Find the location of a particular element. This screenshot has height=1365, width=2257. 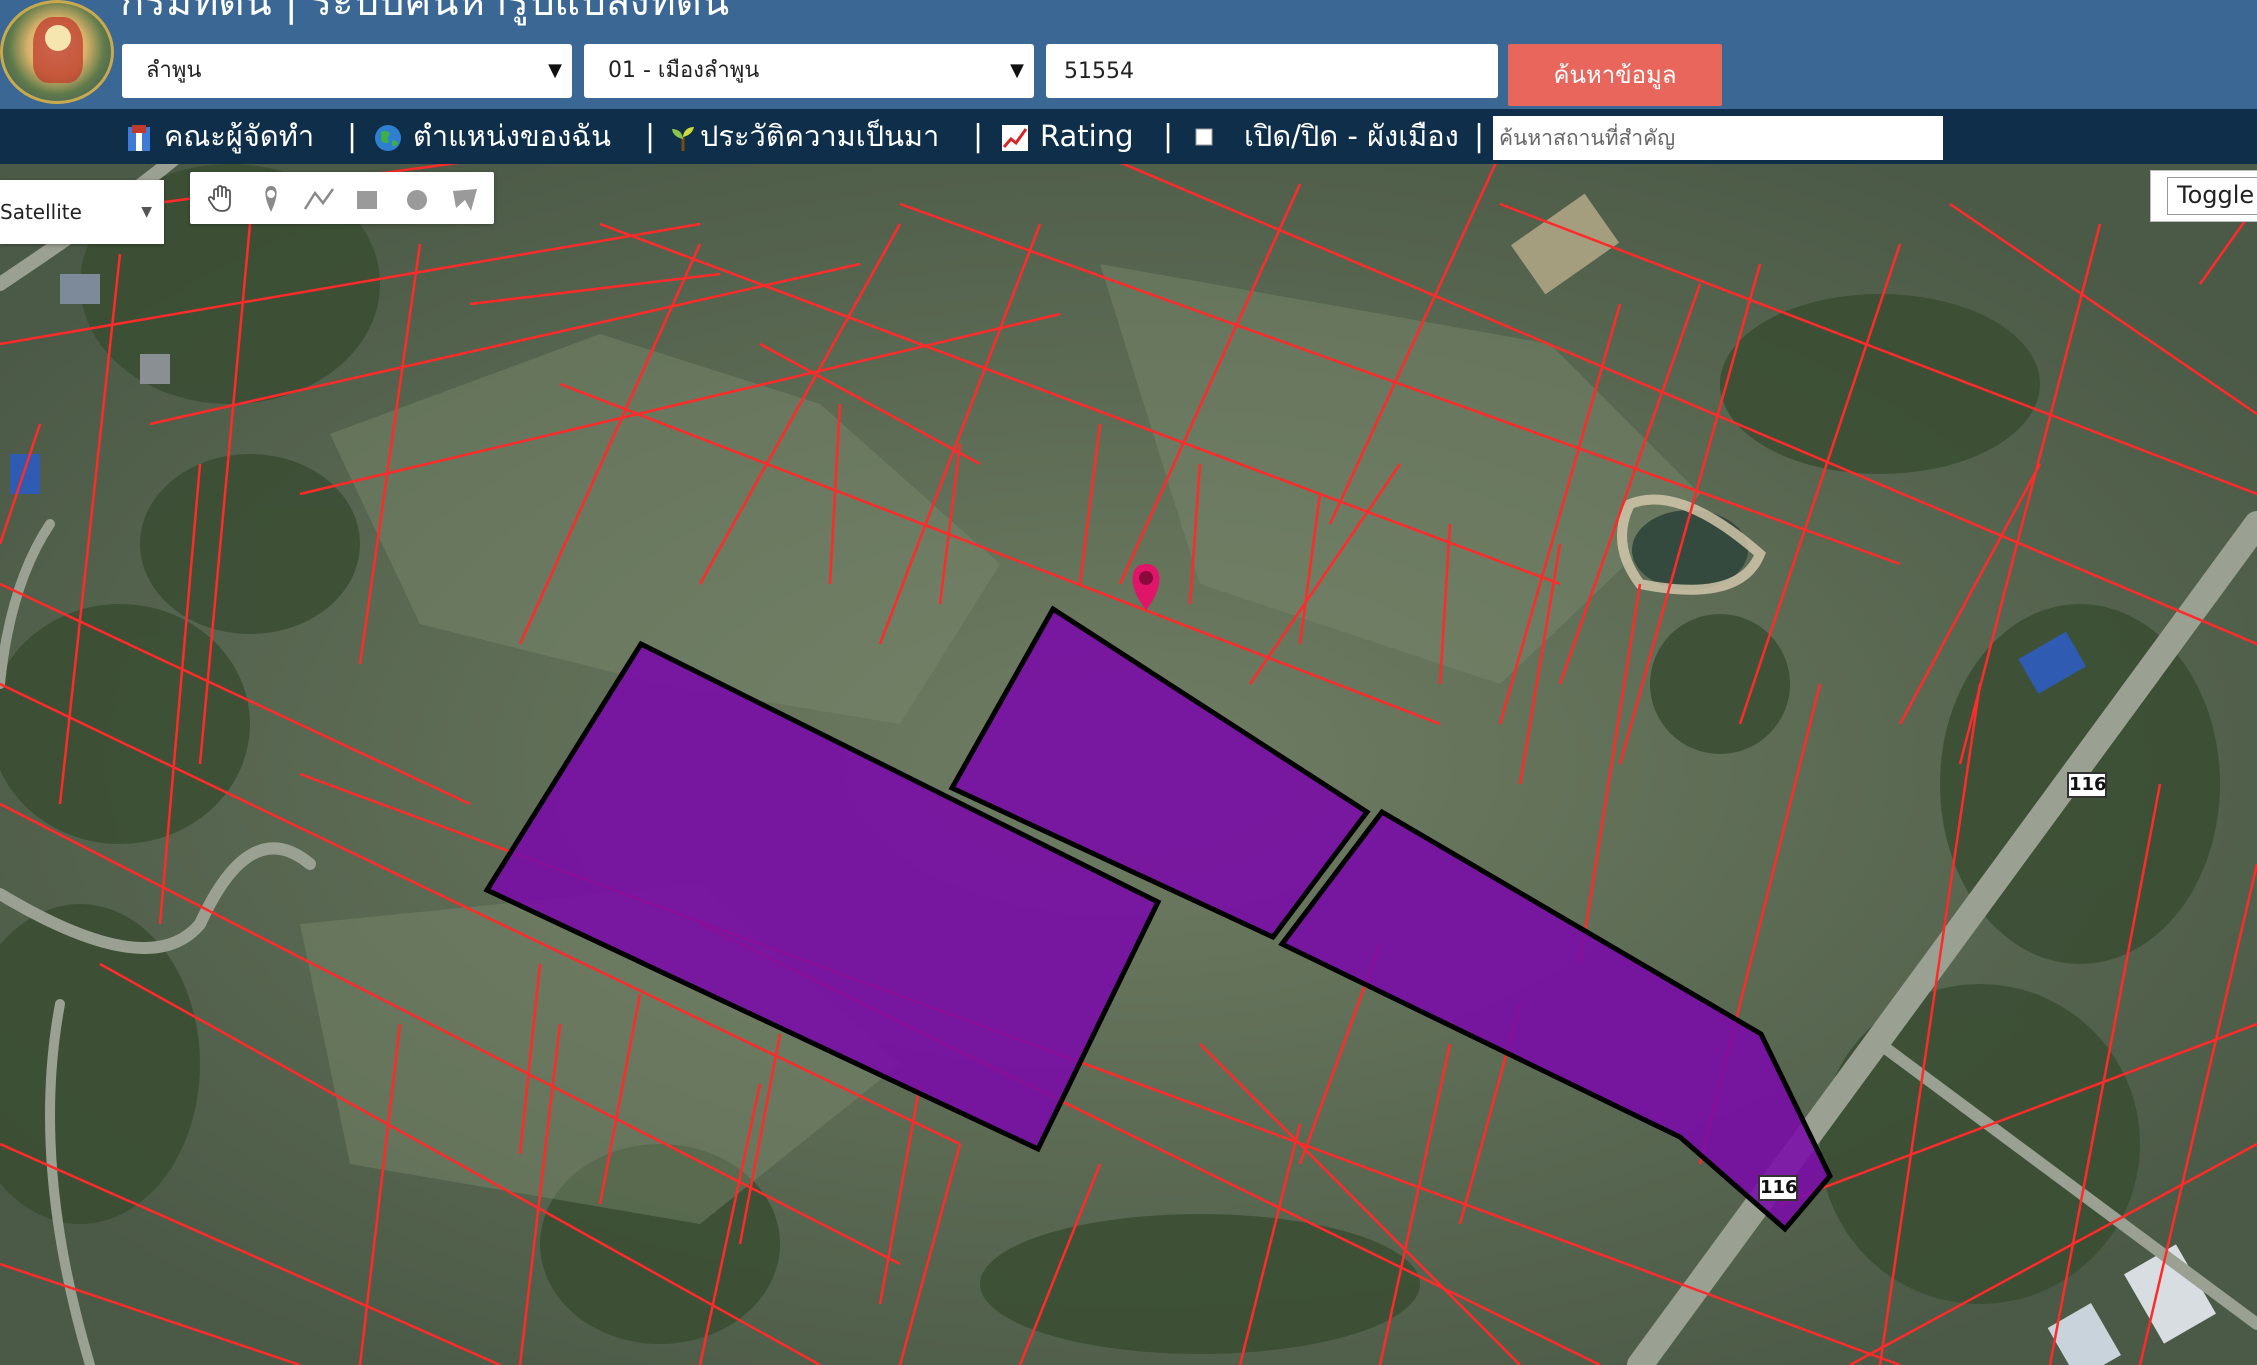

district-select: 01 - เมืองลำพูน ▼ is located at coordinates (809, 71).